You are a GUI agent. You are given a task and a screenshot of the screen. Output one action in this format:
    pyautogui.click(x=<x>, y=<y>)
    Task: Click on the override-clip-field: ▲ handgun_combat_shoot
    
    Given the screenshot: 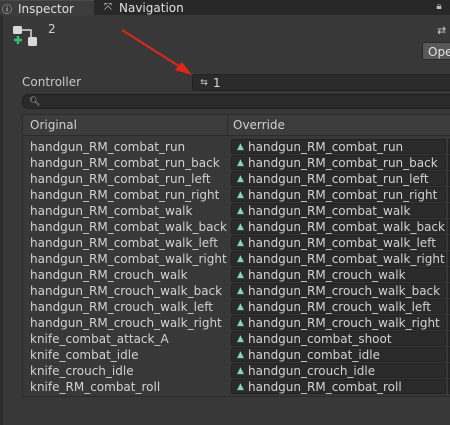 What is the action you would take?
    pyautogui.click(x=338, y=338)
    